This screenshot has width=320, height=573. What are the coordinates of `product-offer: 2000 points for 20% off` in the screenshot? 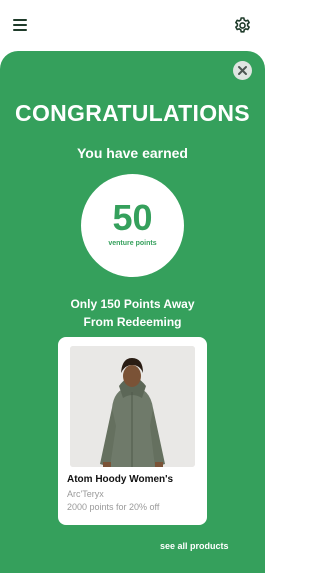 It's located at (113, 507).